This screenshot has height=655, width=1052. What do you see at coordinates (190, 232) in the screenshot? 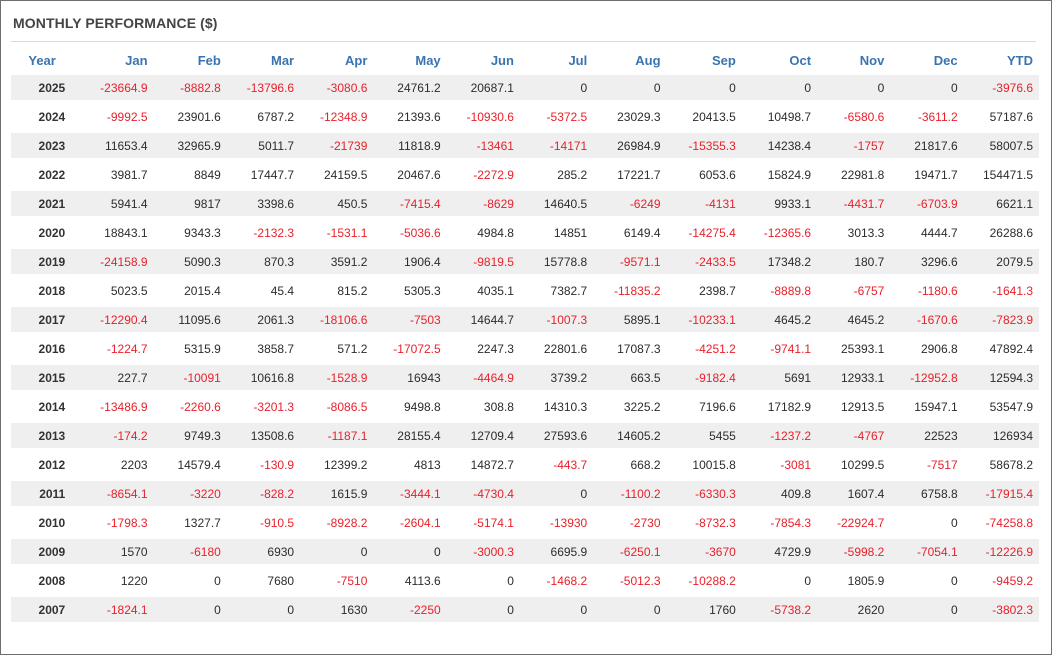
I see `month-cell: 9343.3` at bounding box center [190, 232].